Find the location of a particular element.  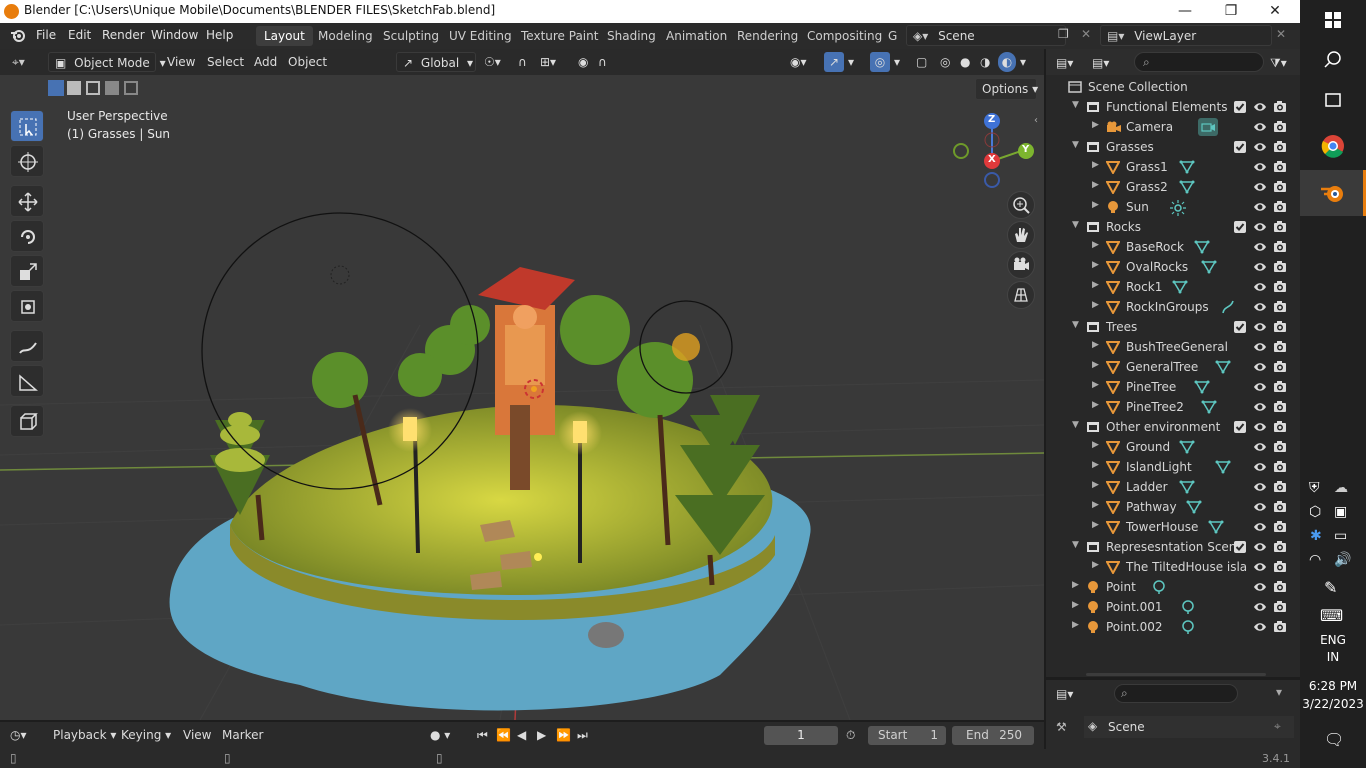

clock-date: 3/22/2023 is located at coordinates (1333, 704).